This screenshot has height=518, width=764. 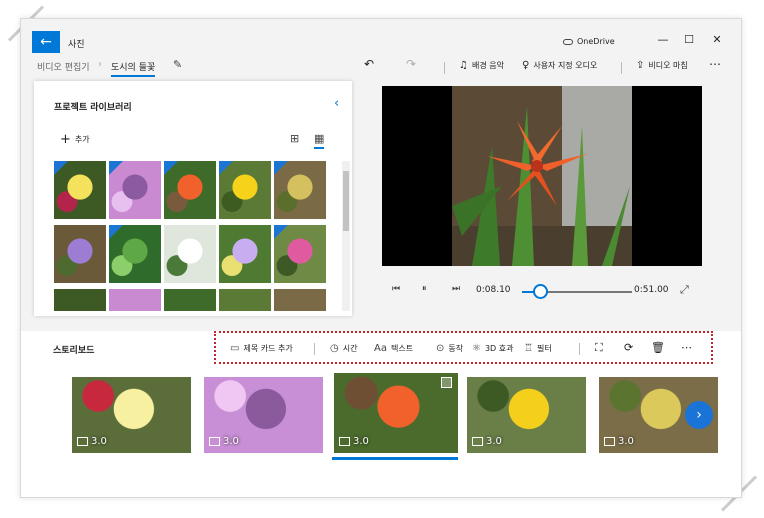 What do you see at coordinates (544, 348) in the screenshot?
I see `filters-label: 필터` at bounding box center [544, 348].